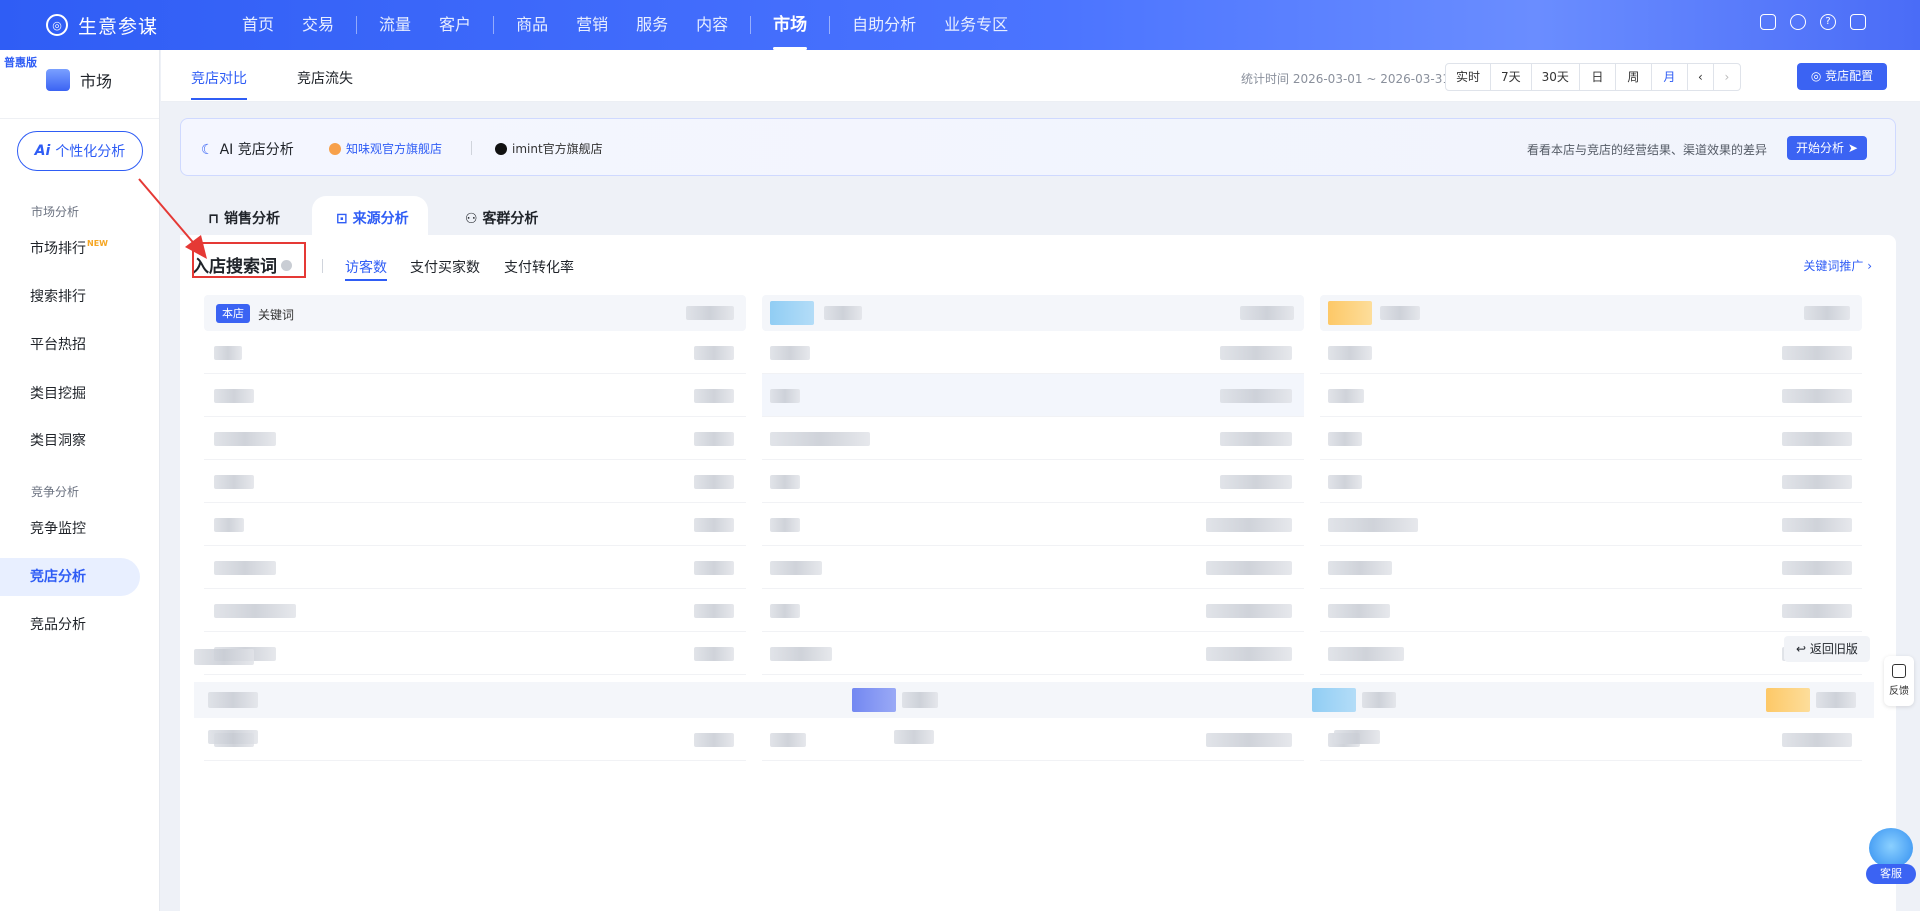 Image resolution: width=1920 pixels, height=911 pixels. Describe the element at coordinates (1469, 77) in the screenshot. I see `period-realtime: 实时` at that location.